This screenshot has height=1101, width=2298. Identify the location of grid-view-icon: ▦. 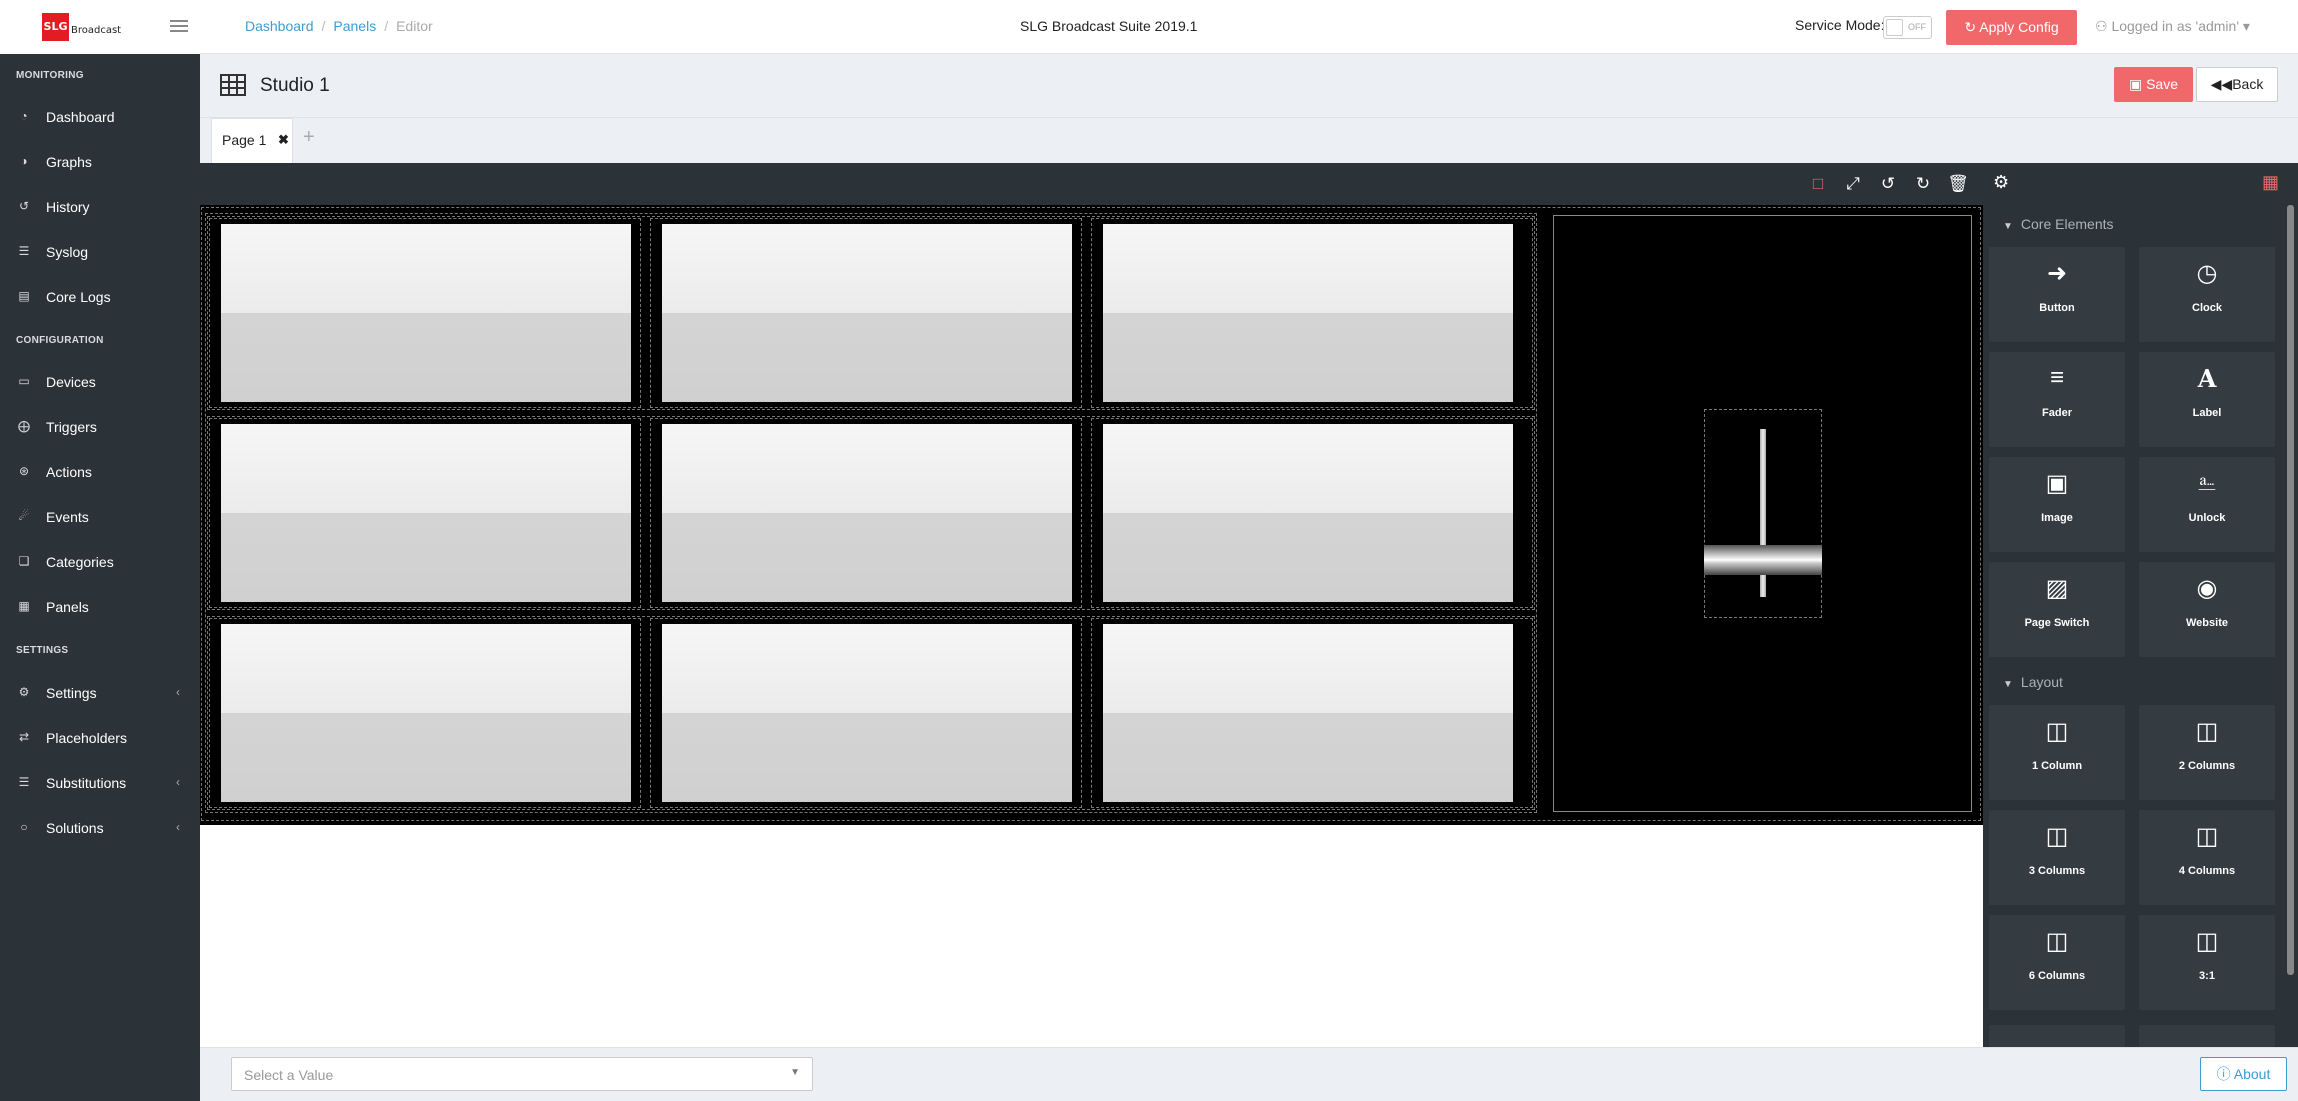
(2270, 182).